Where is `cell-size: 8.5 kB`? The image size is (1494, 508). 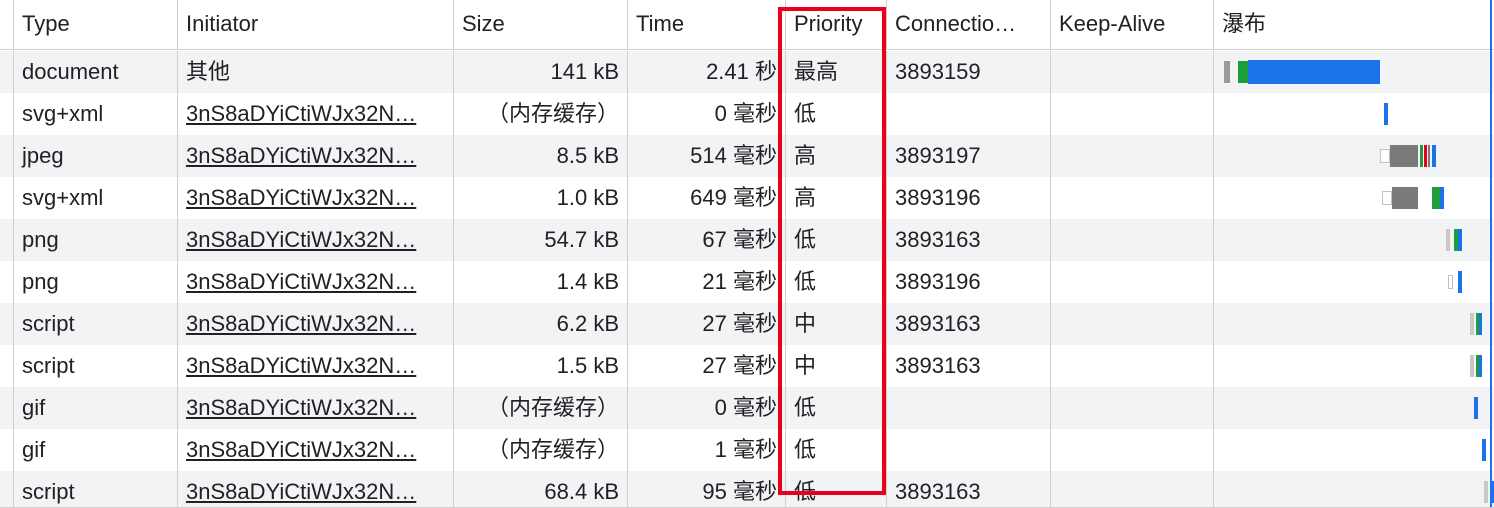
cell-size: 8.5 kB is located at coordinates (541, 156).